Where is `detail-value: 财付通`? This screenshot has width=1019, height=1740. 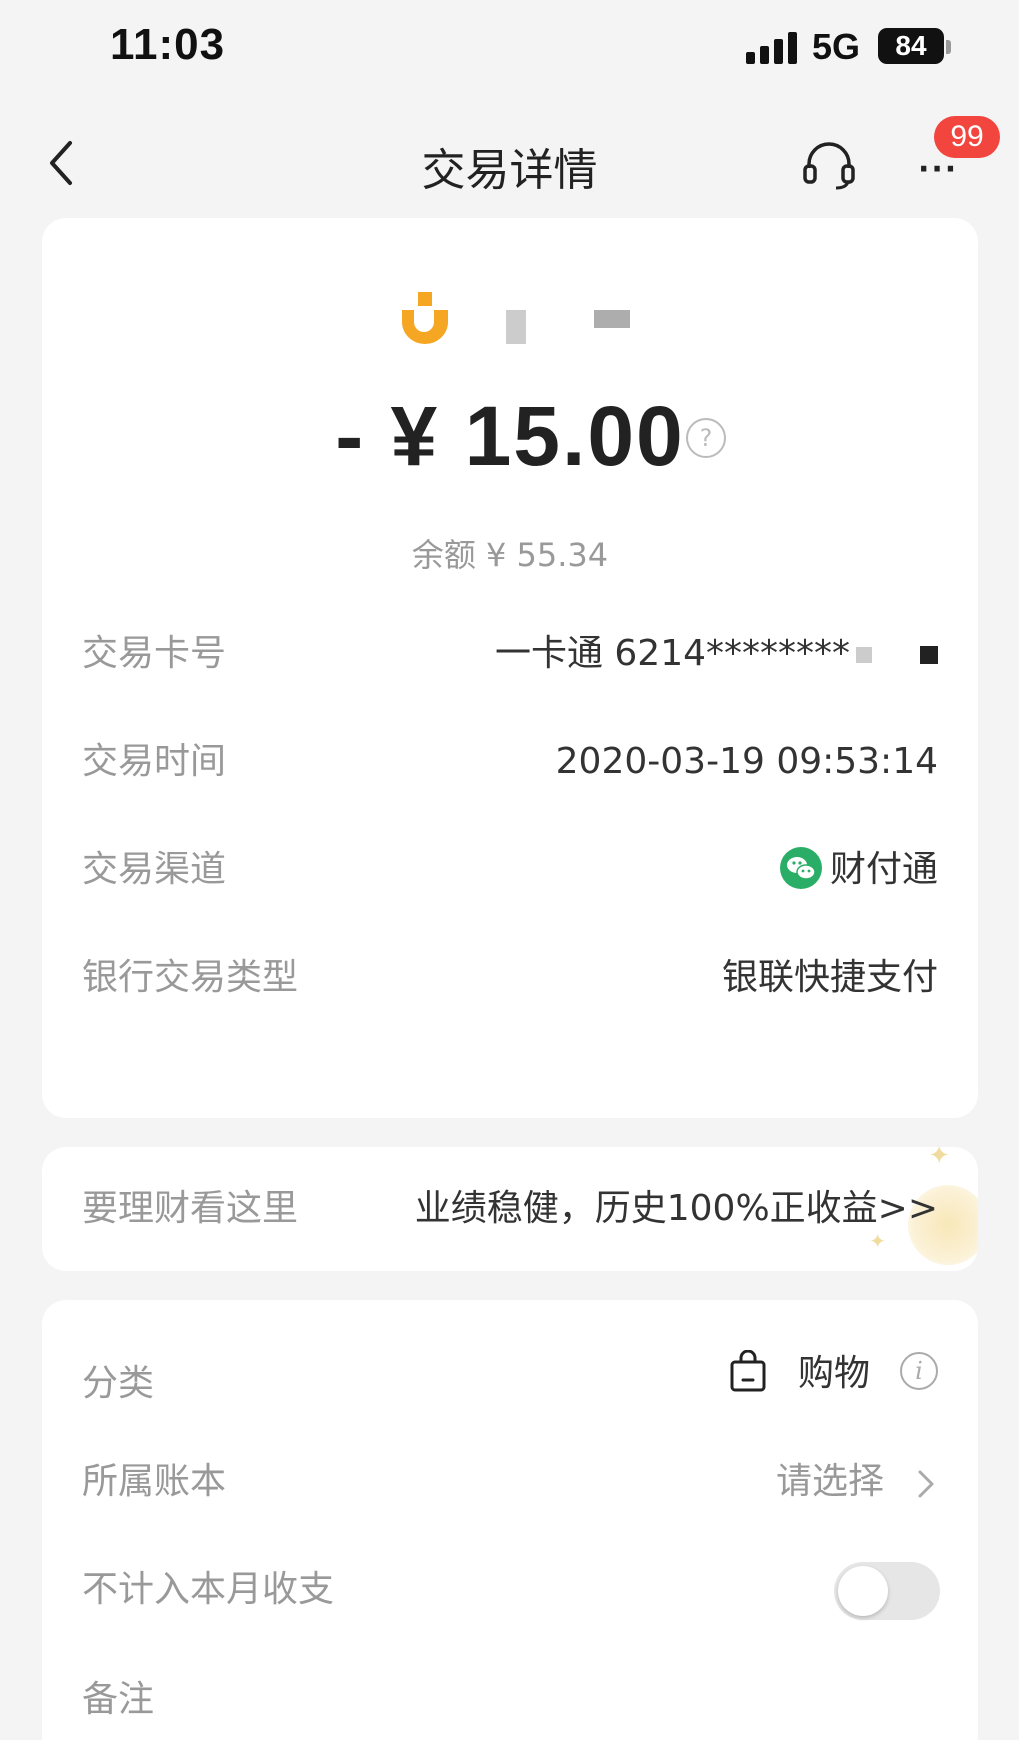
detail-value: 财付通 is located at coordinates (883, 869).